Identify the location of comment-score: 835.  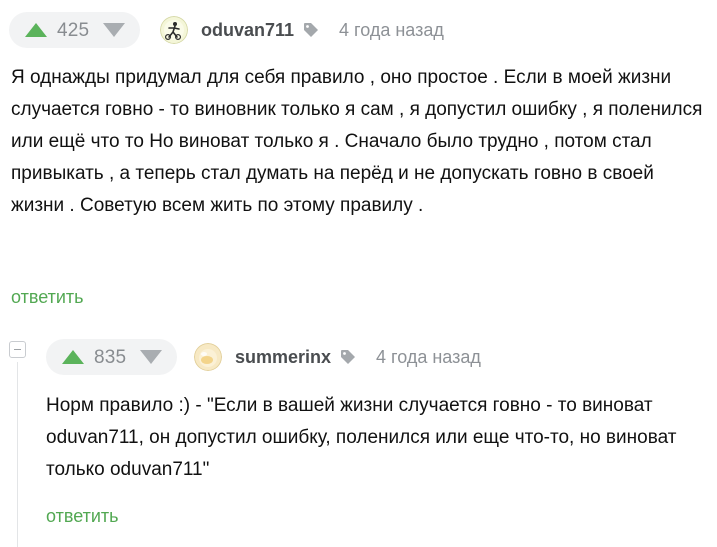
(110, 357).